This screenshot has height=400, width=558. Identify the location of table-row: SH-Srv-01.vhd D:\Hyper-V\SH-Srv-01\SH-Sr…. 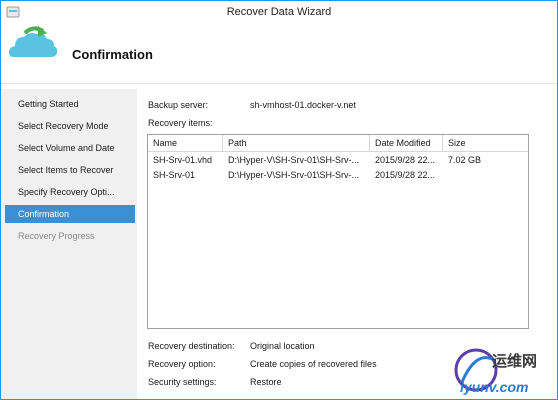
(338, 160).